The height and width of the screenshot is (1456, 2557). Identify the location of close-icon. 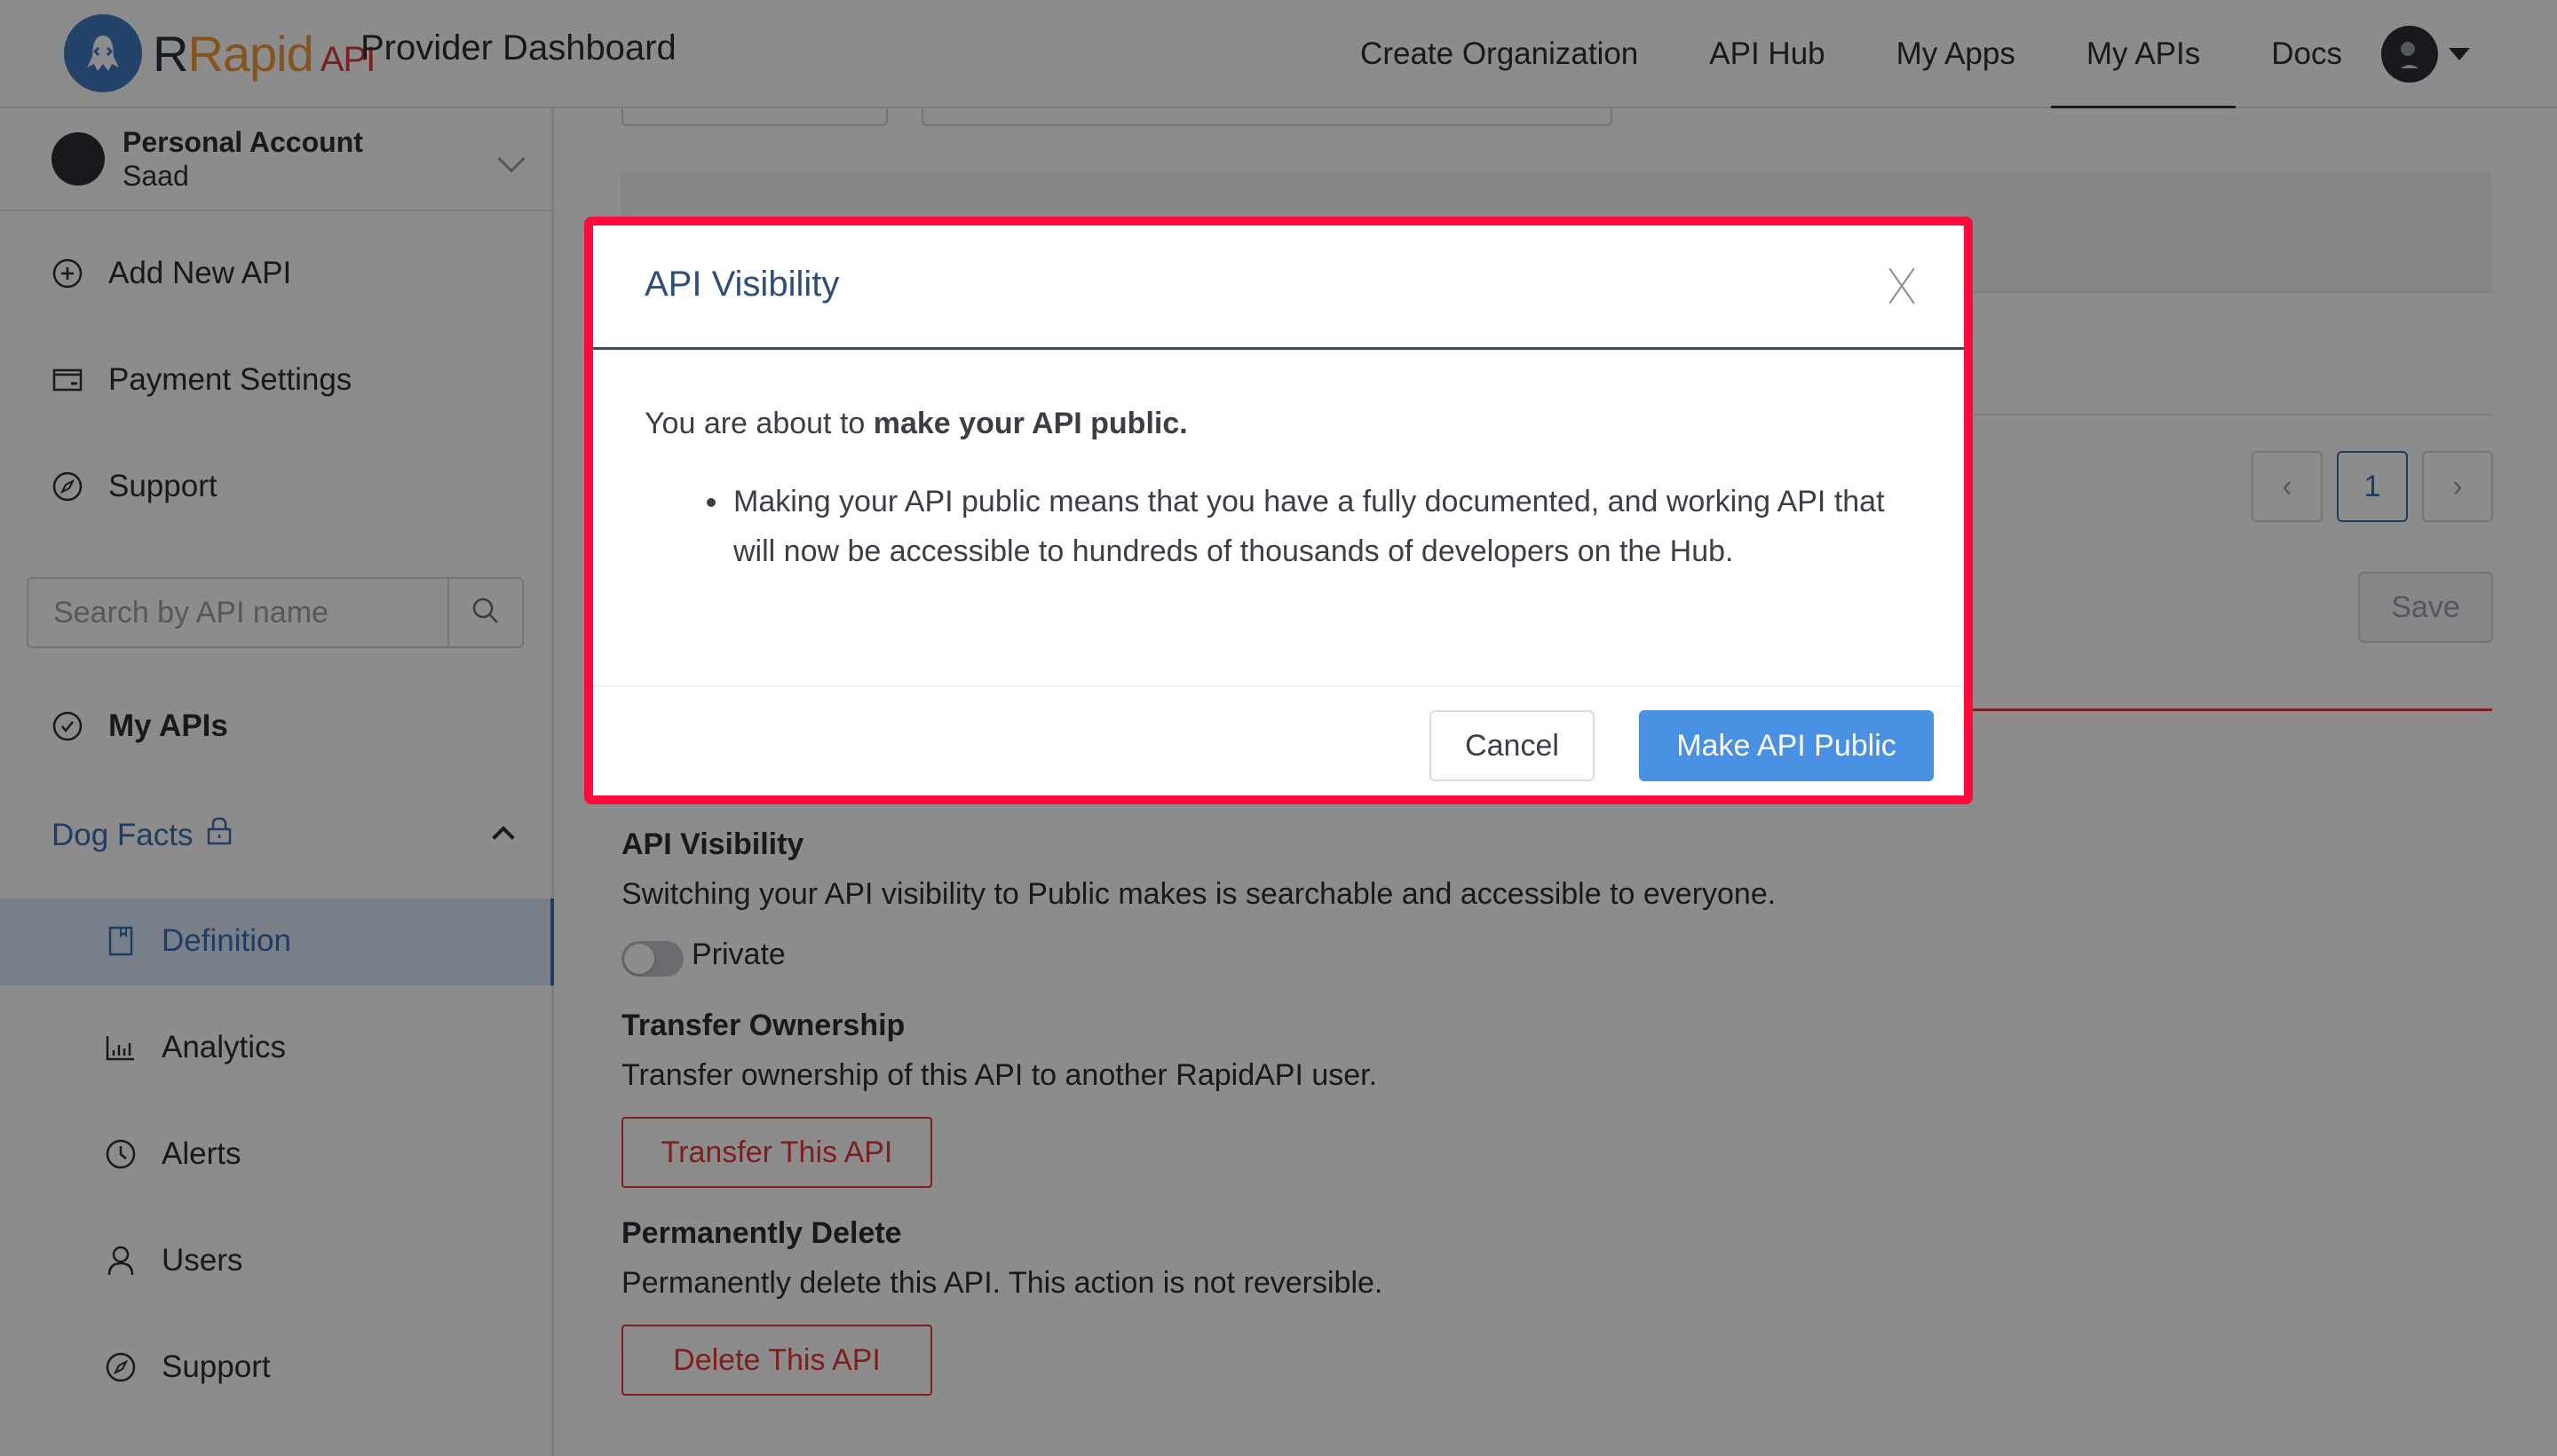
(1902, 286).